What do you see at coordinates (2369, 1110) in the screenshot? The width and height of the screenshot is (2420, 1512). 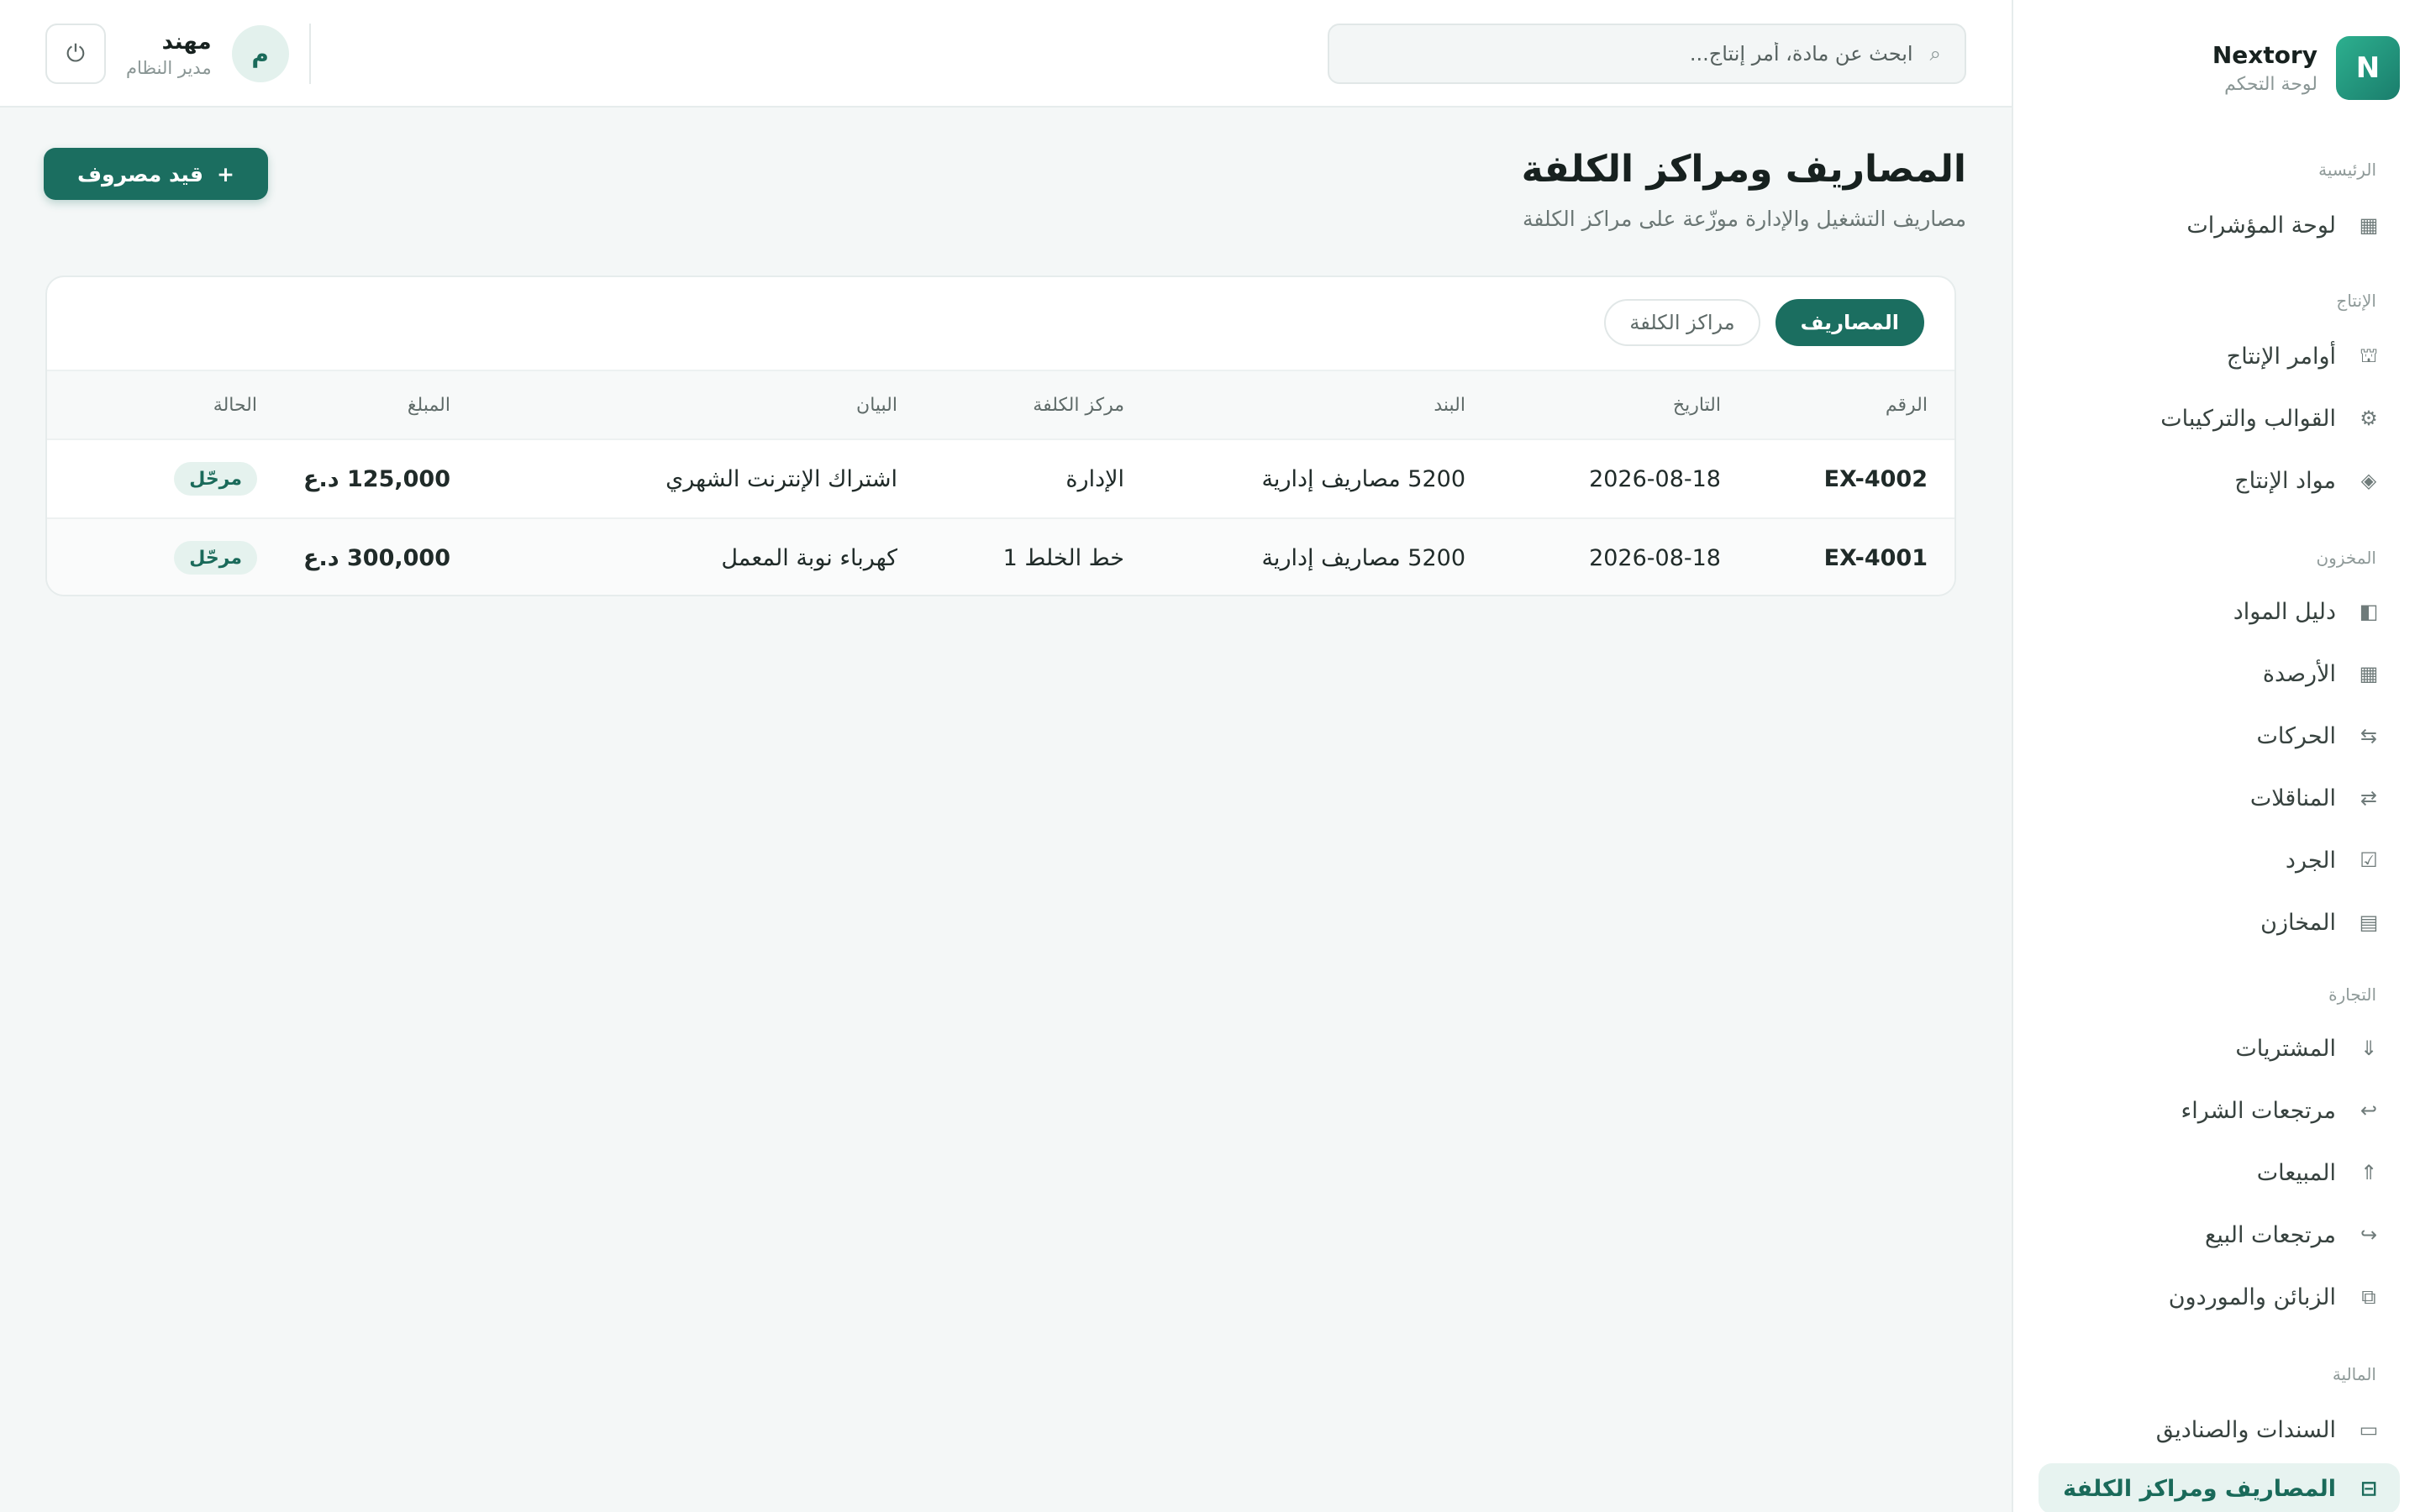 I see `return-icon: ↩` at bounding box center [2369, 1110].